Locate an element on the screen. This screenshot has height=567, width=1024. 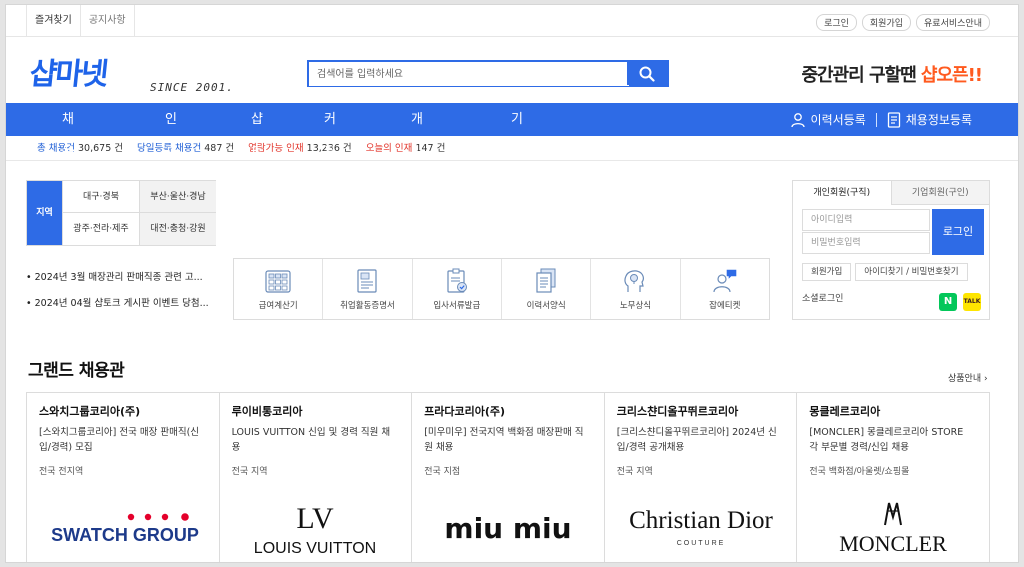
job-register-label: 채용정보등록 is located at coordinates (938, 120).